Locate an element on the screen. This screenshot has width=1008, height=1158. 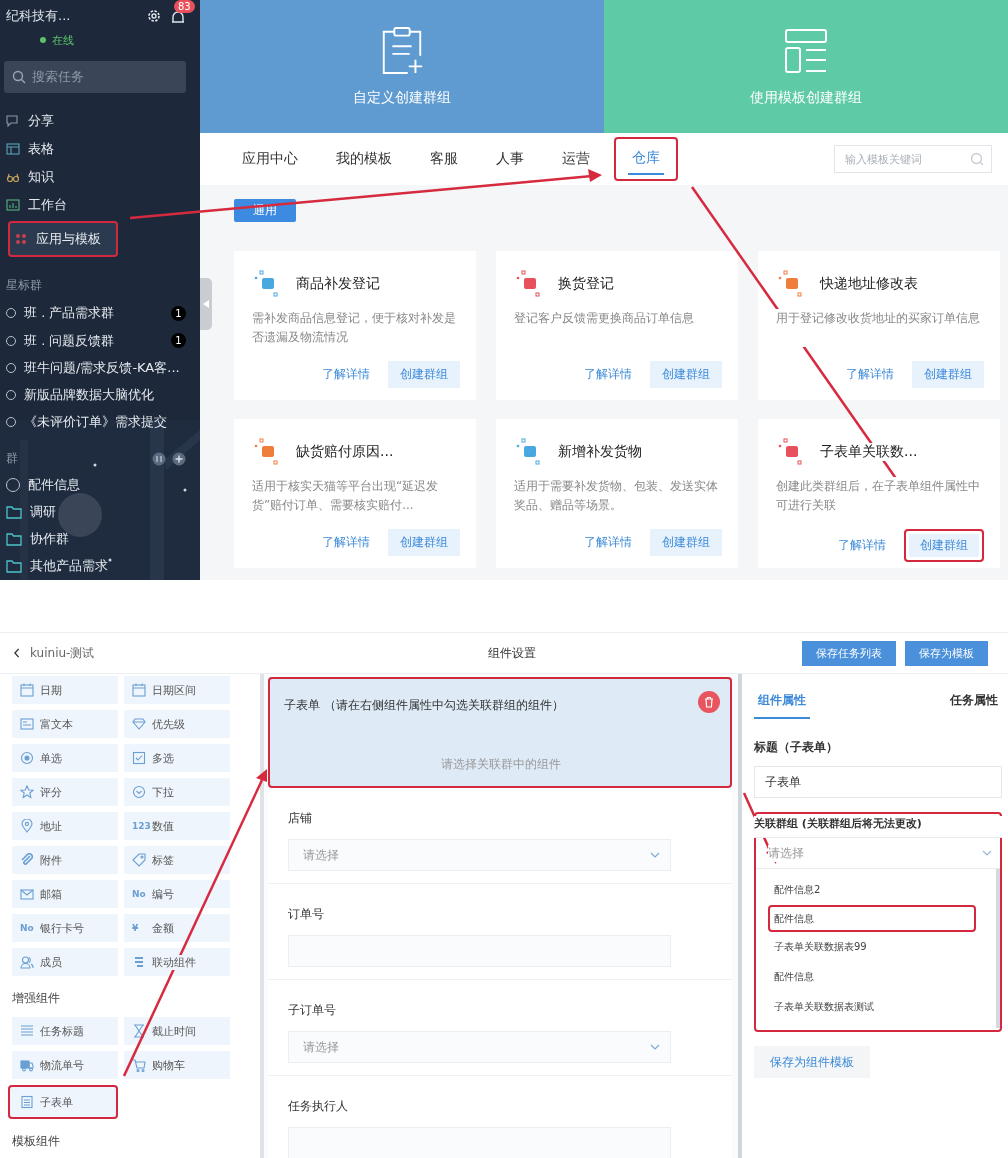
component-item: 优先级 is located at coordinates (177, 724).